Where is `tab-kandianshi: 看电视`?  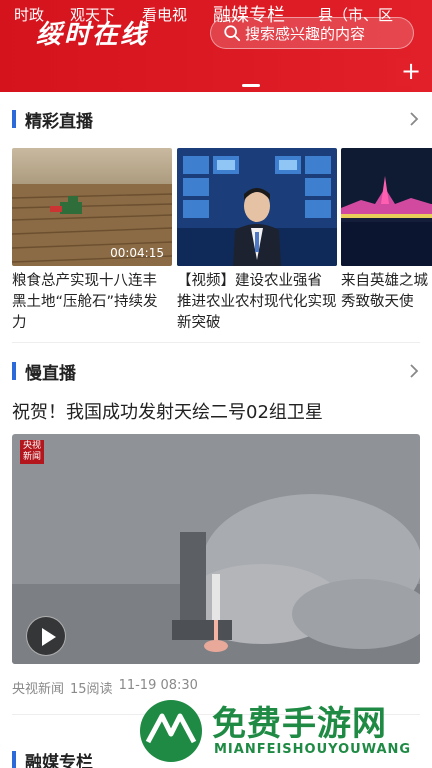 tab-kandianshi: 看电视 is located at coordinates (164, 14).